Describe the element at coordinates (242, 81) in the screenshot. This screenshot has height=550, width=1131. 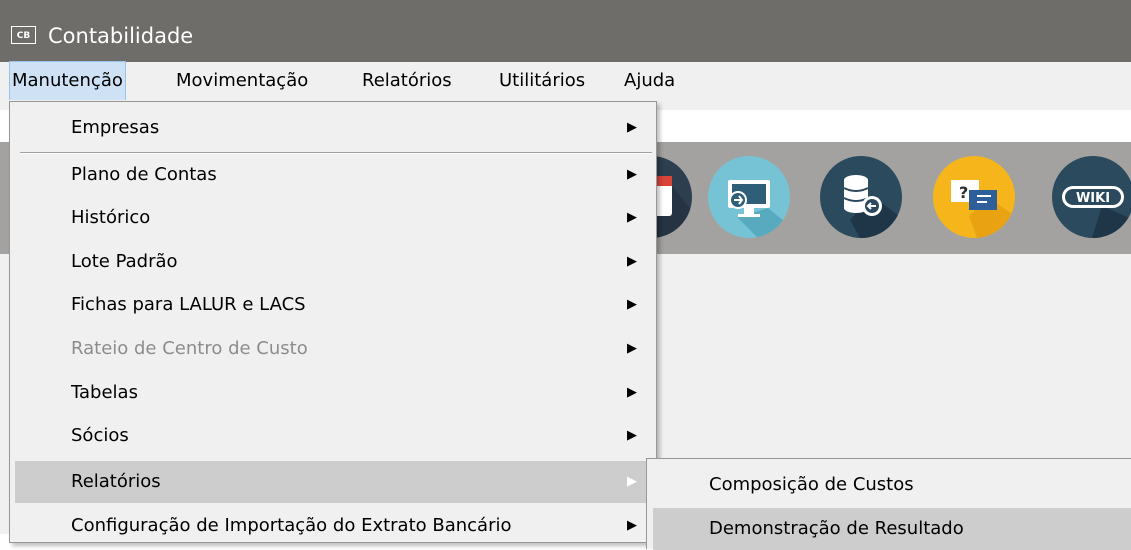
I see `menu-movimentacao: Movimentação` at that location.